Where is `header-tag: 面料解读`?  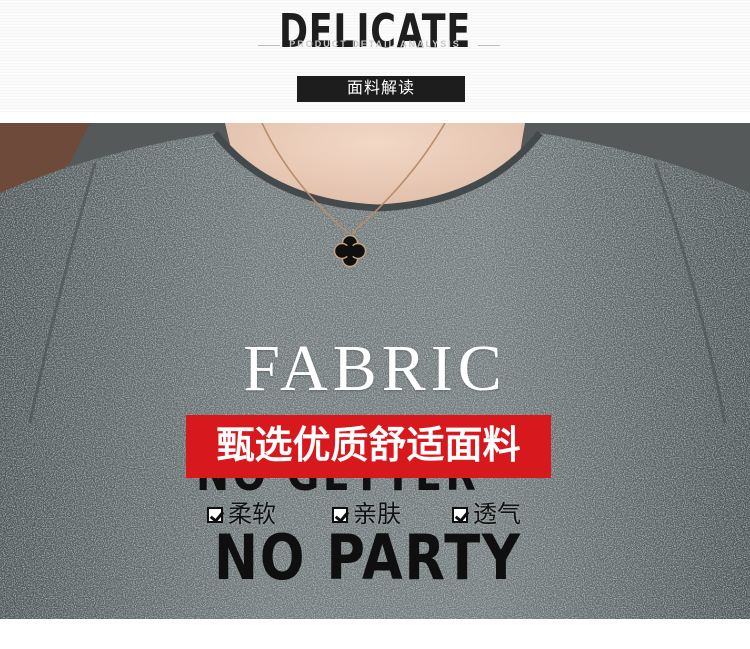 header-tag: 面料解读 is located at coordinates (381, 89).